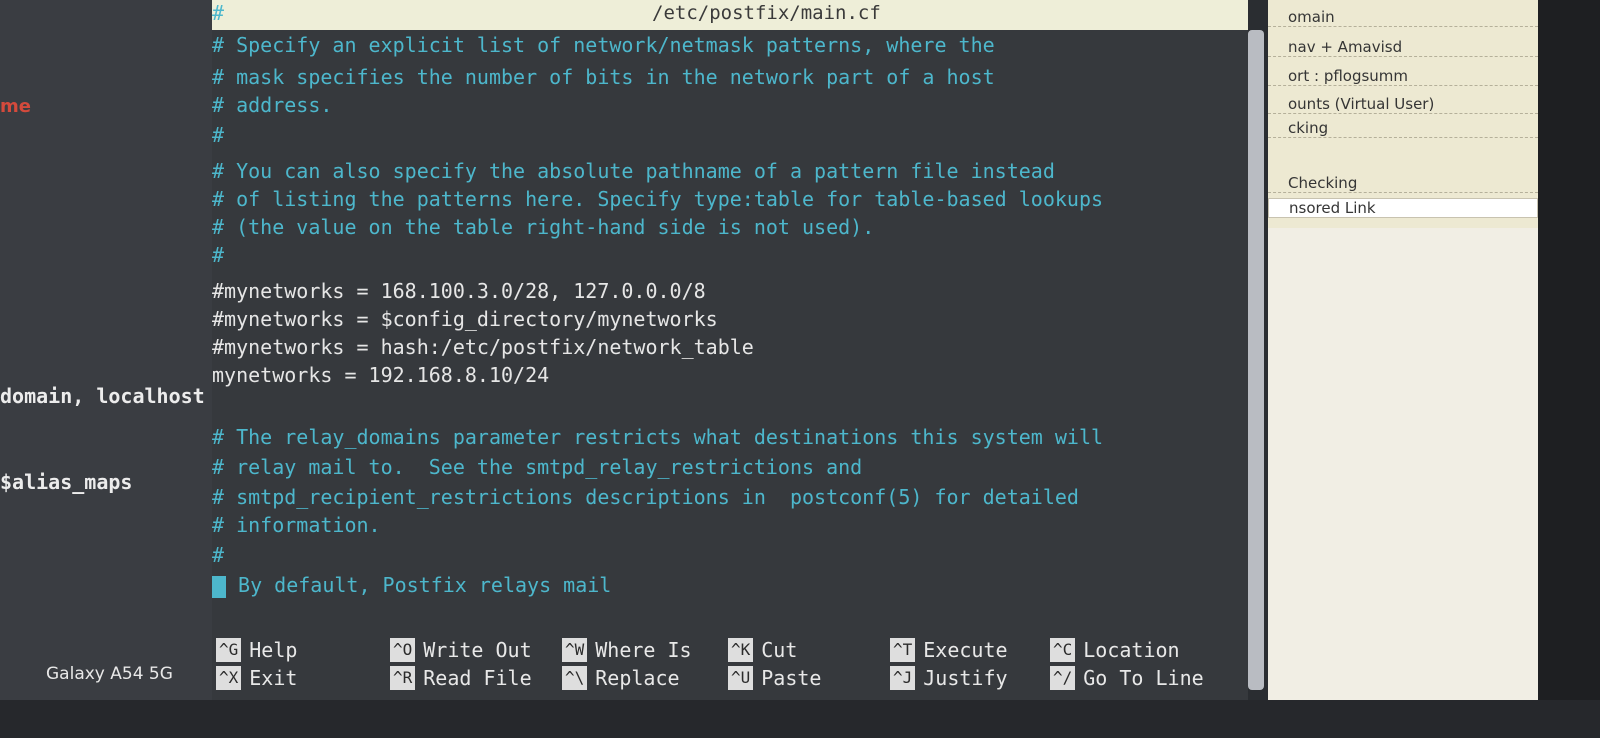 This screenshot has width=1600, height=738. What do you see at coordinates (102, 396) in the screenshot?
I see `left-fragment-domain: domain, localhost` at bounding box center [102, 396].